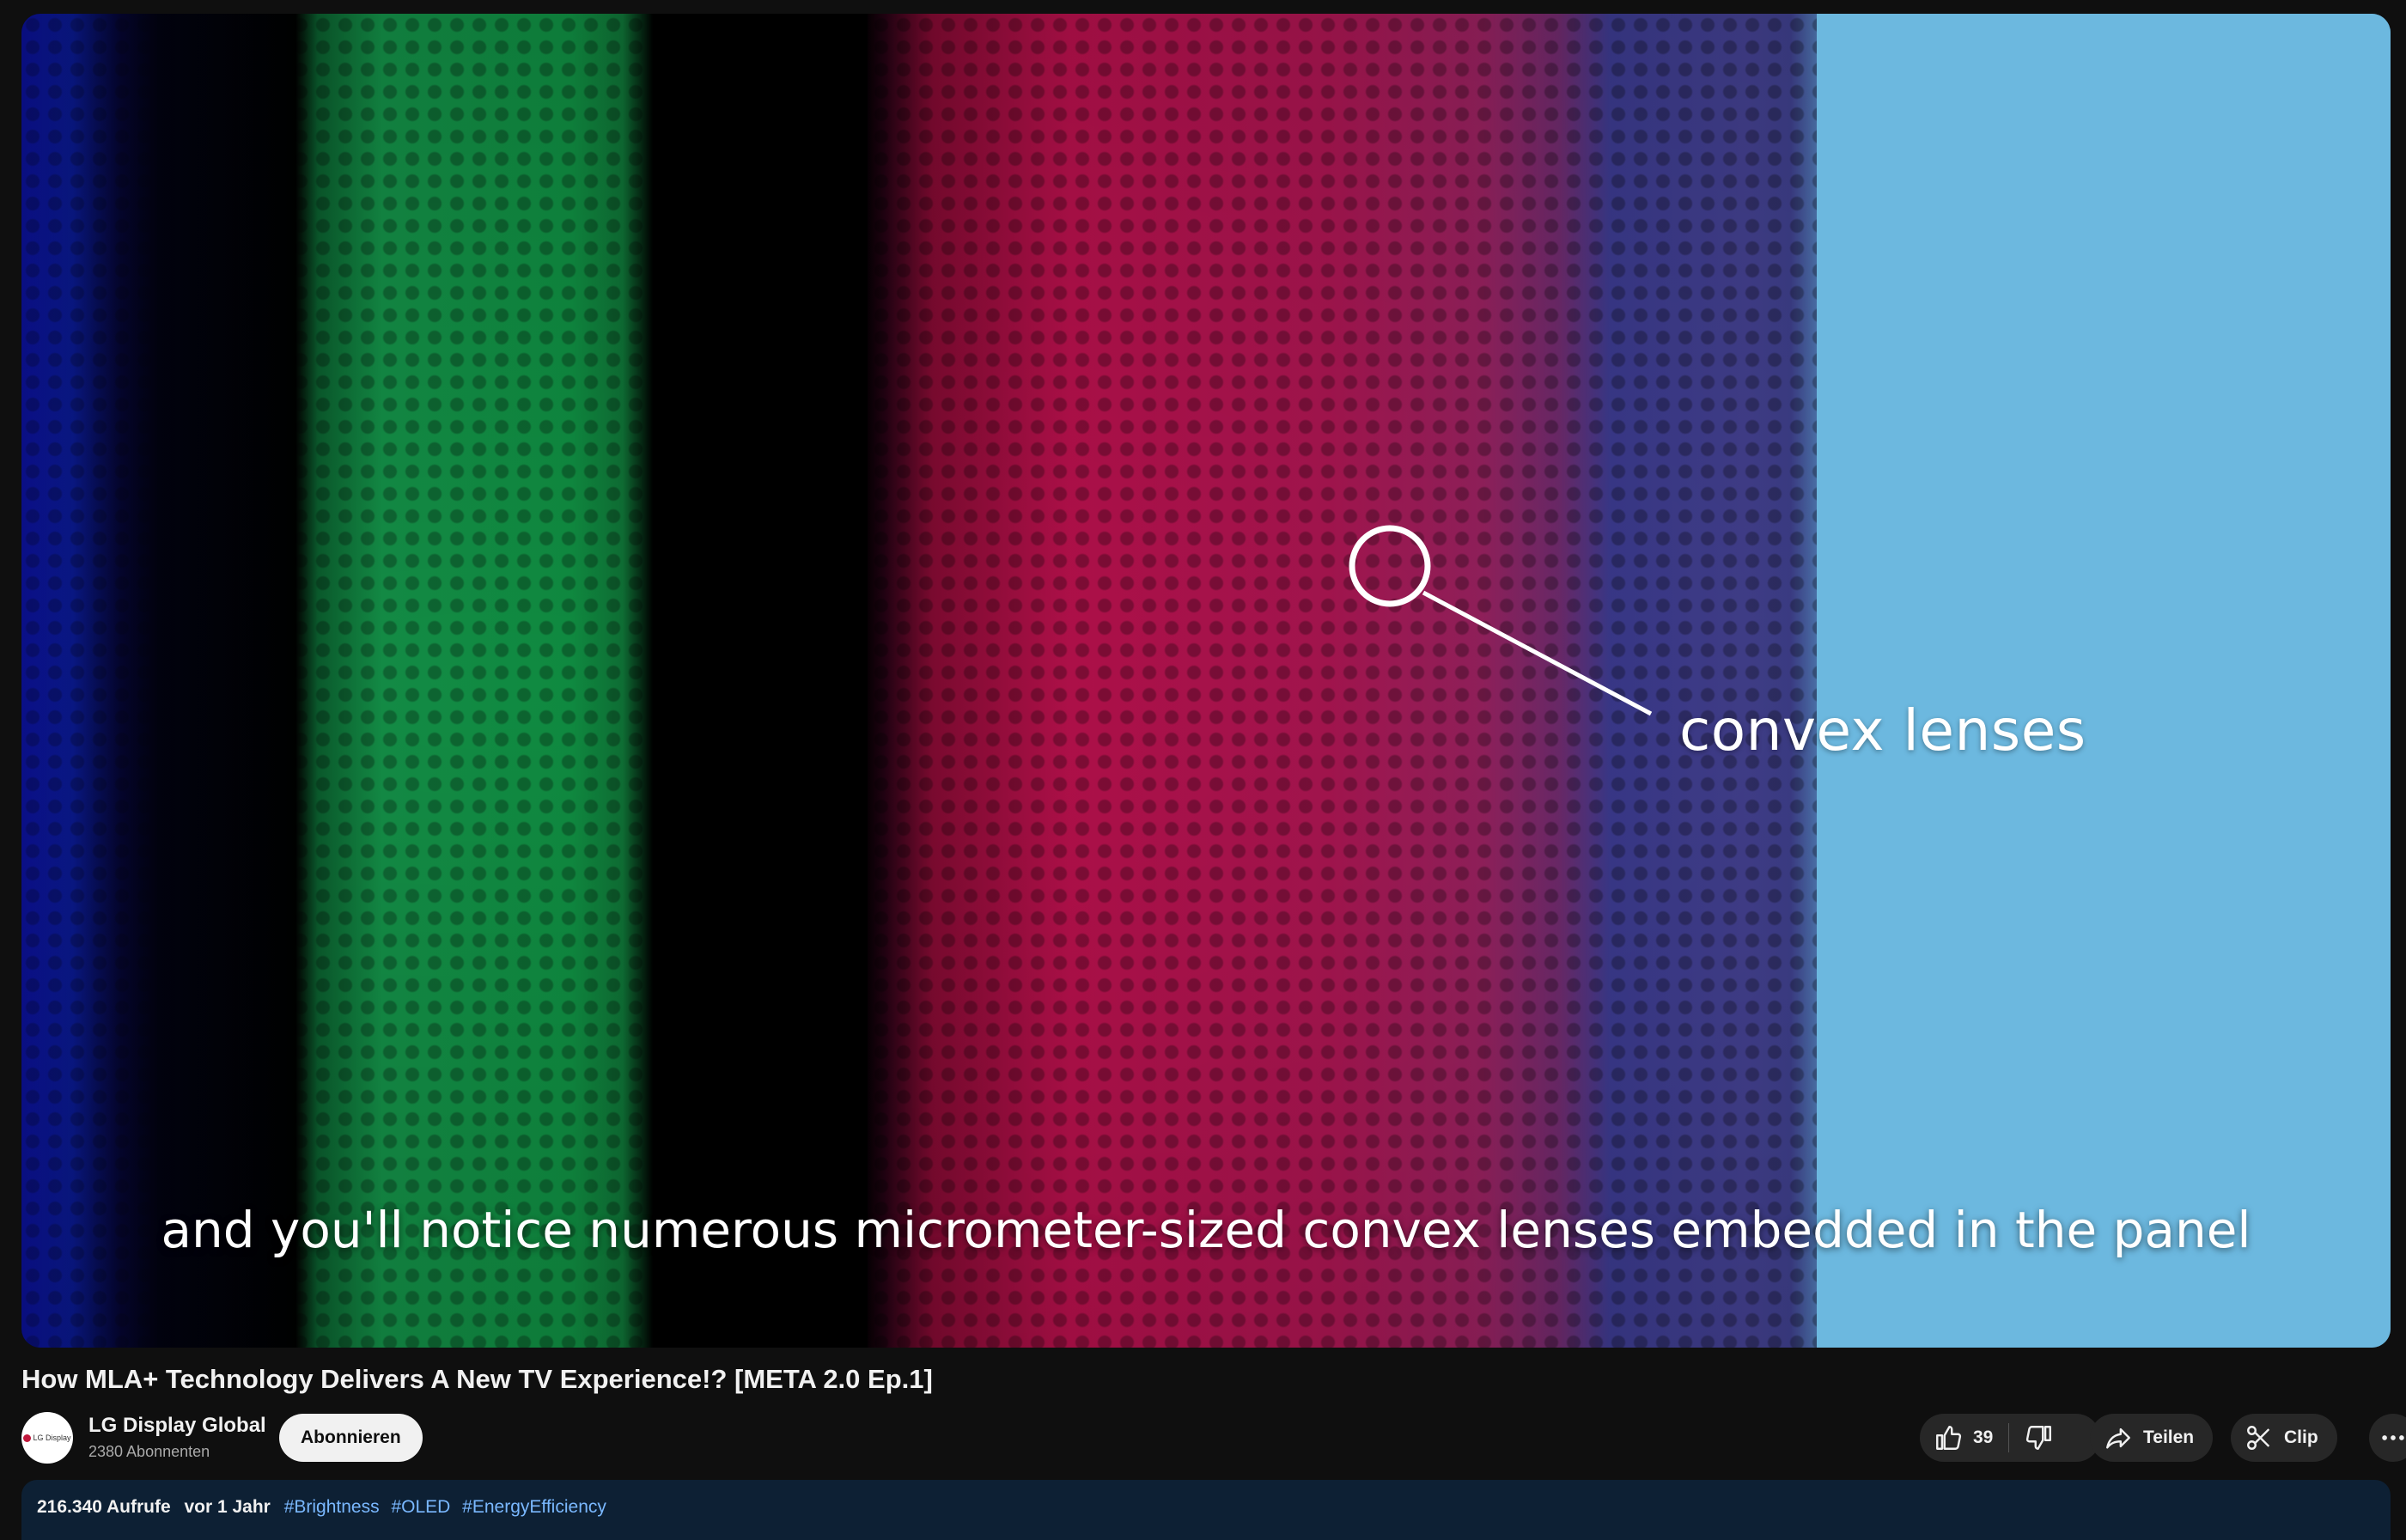  I want to click on channel-name: LG Display Global, so click(177, 1426).